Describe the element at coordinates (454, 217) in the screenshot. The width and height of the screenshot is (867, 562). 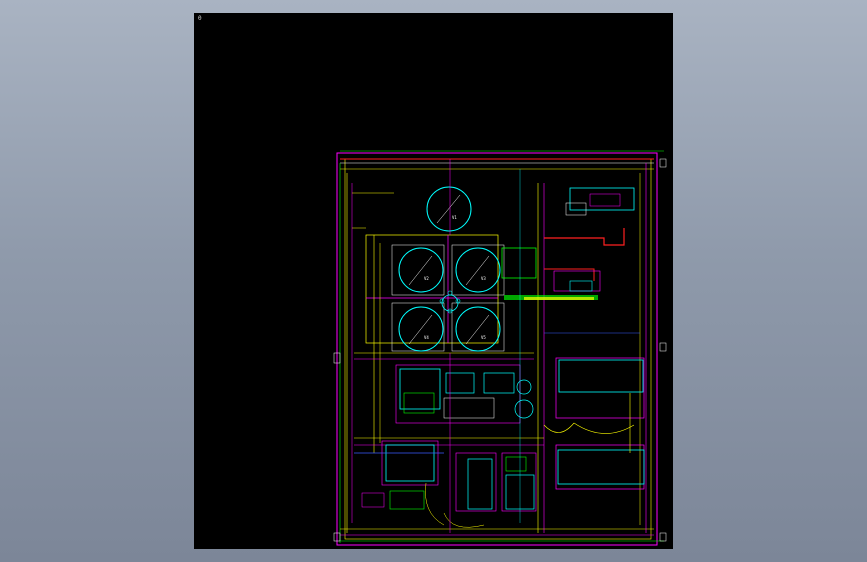
I see `tank-label: V1` at that location.